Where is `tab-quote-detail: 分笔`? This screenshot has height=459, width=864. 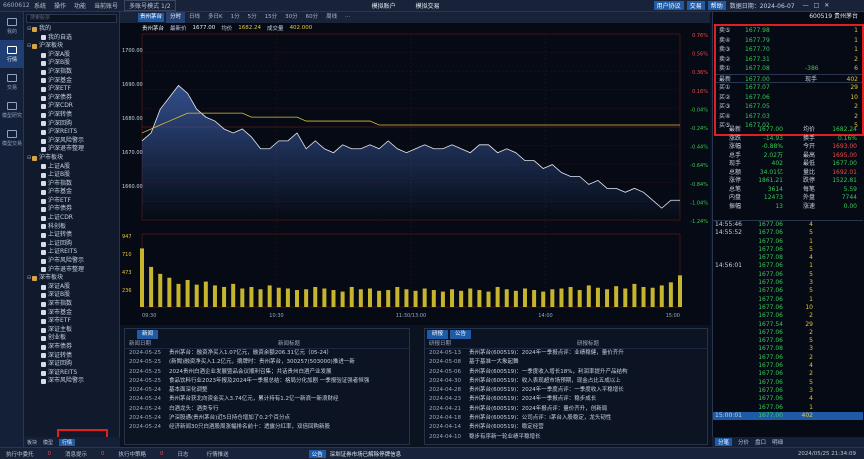
tab-quote-detail: 分笔 is located at coordinates (724, 442).